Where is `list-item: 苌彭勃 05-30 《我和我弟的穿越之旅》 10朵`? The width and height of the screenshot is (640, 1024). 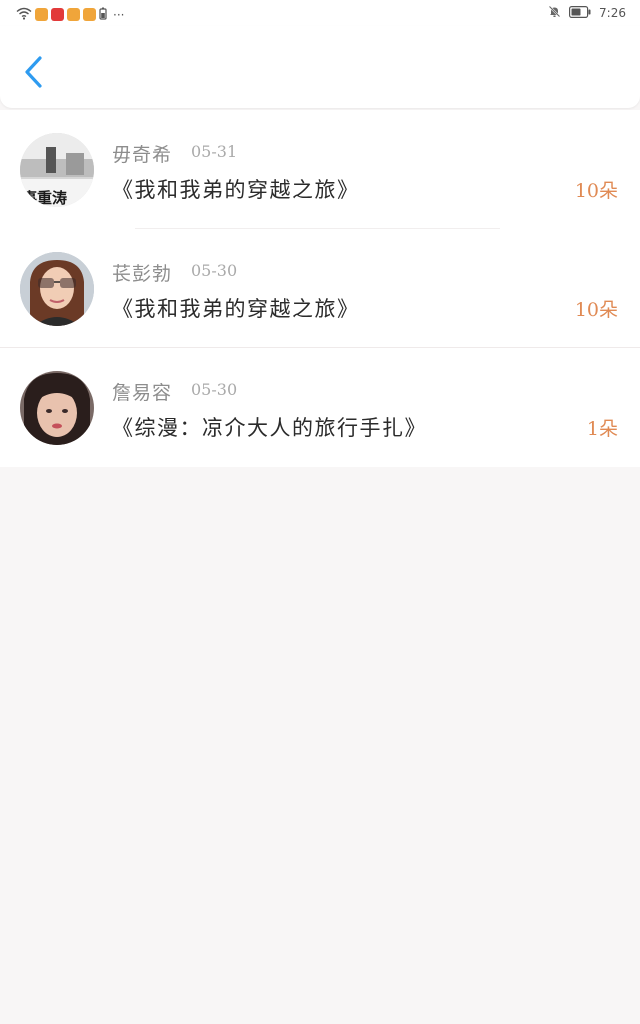
list-item: 苌彭勃 05-30 《我和我弟的穿越之旅》 10朵 is located at coordinates (320, 288).